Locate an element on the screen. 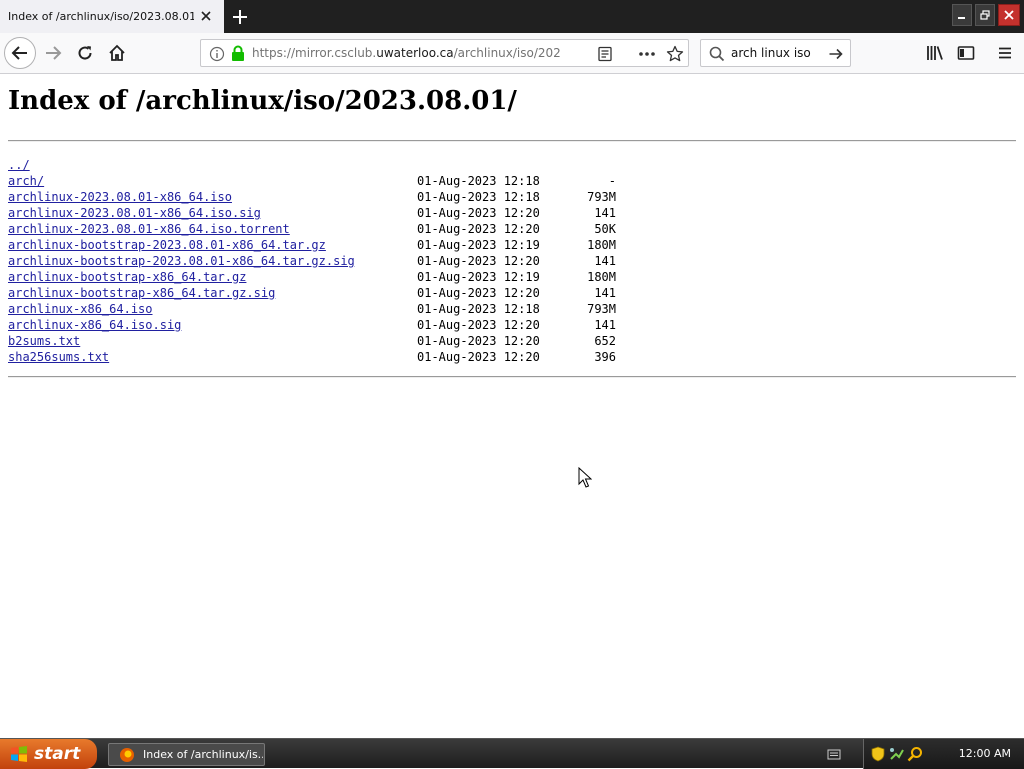 The image size is (1024, 769). close-tab-icon is located at coordinates (206, 16).